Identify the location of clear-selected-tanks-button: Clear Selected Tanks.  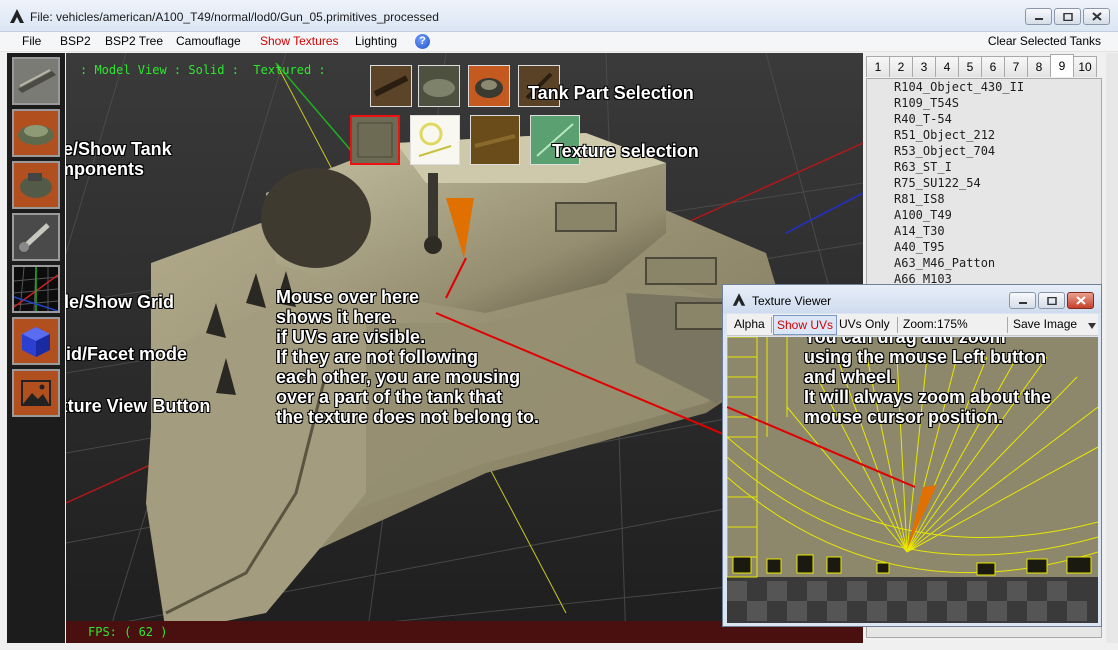
(1044, 41).